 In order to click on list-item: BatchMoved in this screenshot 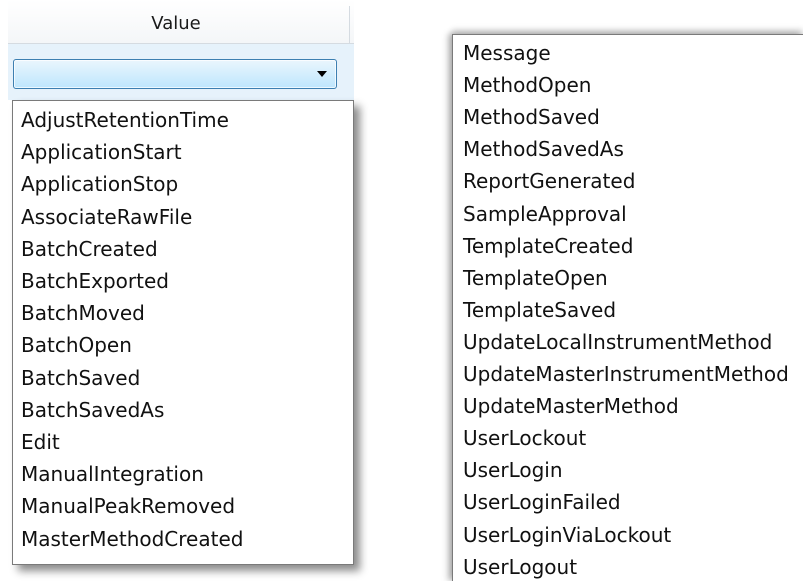, I will do `click(83, 313)`.